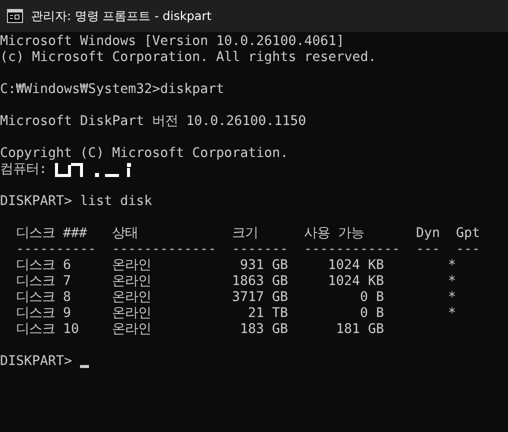 Image resolution: width=508 pixels, height=432 pixels. I want to click on table-cell-text: 1863 GB, so click(261, 282).